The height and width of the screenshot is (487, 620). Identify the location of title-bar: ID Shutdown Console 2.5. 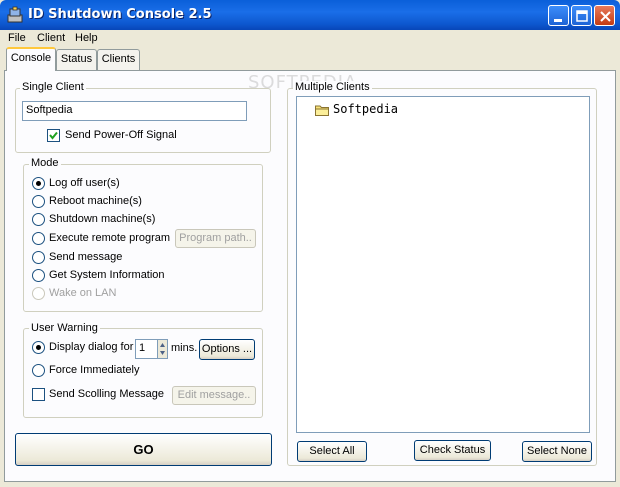
(310, 15).